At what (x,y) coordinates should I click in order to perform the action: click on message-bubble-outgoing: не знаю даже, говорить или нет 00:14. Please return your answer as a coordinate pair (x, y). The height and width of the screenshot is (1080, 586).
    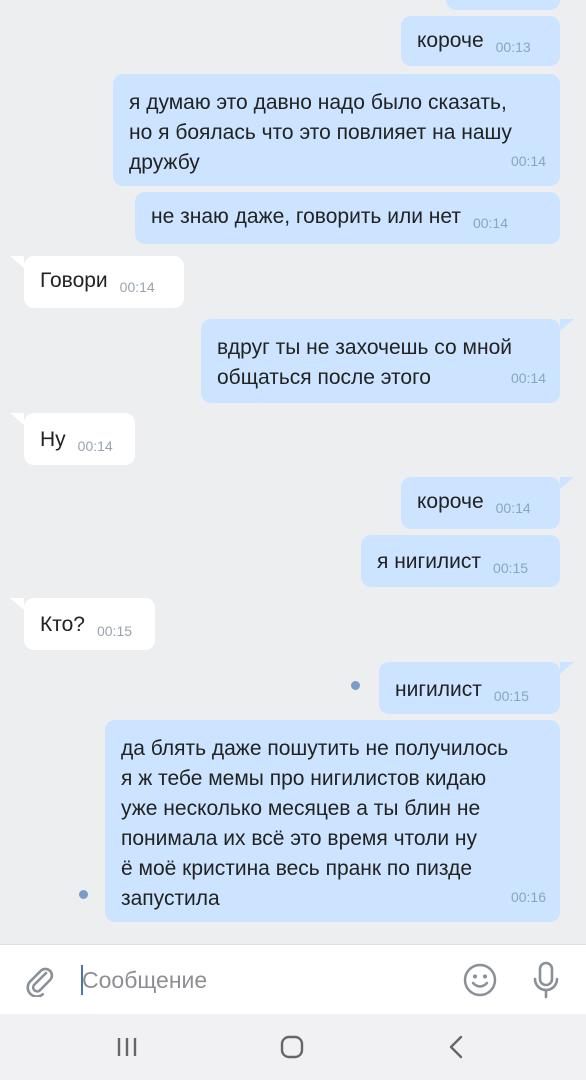
    Looking at the image, I should click on (347, 218).